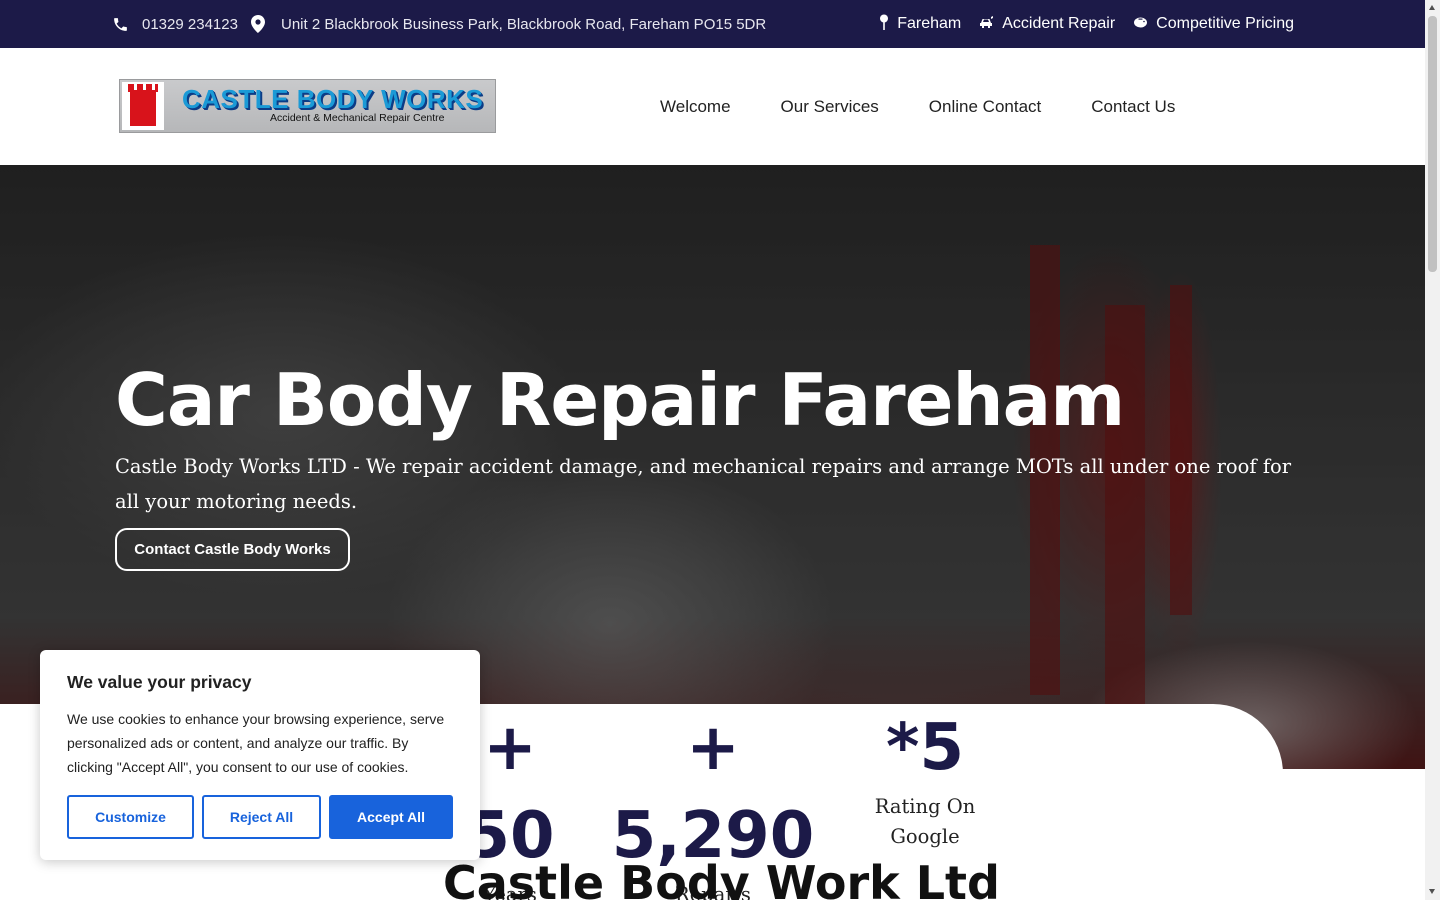 This screenshot has height=900, width=1440. I want to click on castle-logo-icon, so click(143, 106).